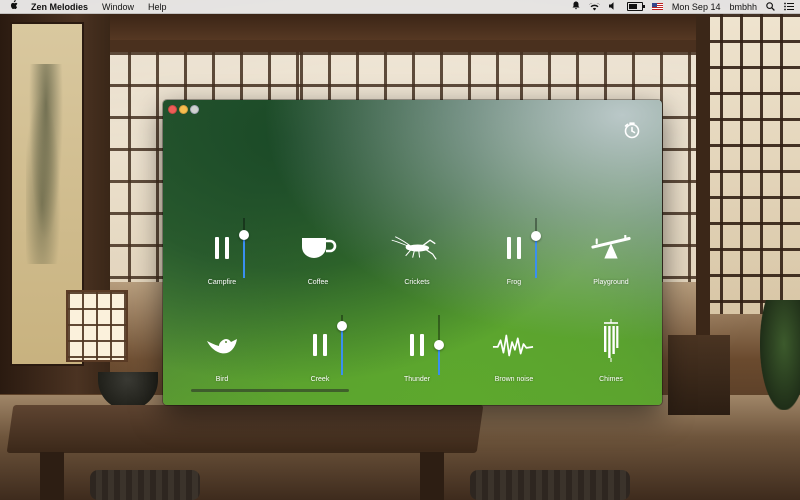 This screenshot has width=800, height=500. What do you see at coordinates (611, 282) in the screenshot?
I see `sound-label: Playground` at bounding box center [611, 282].